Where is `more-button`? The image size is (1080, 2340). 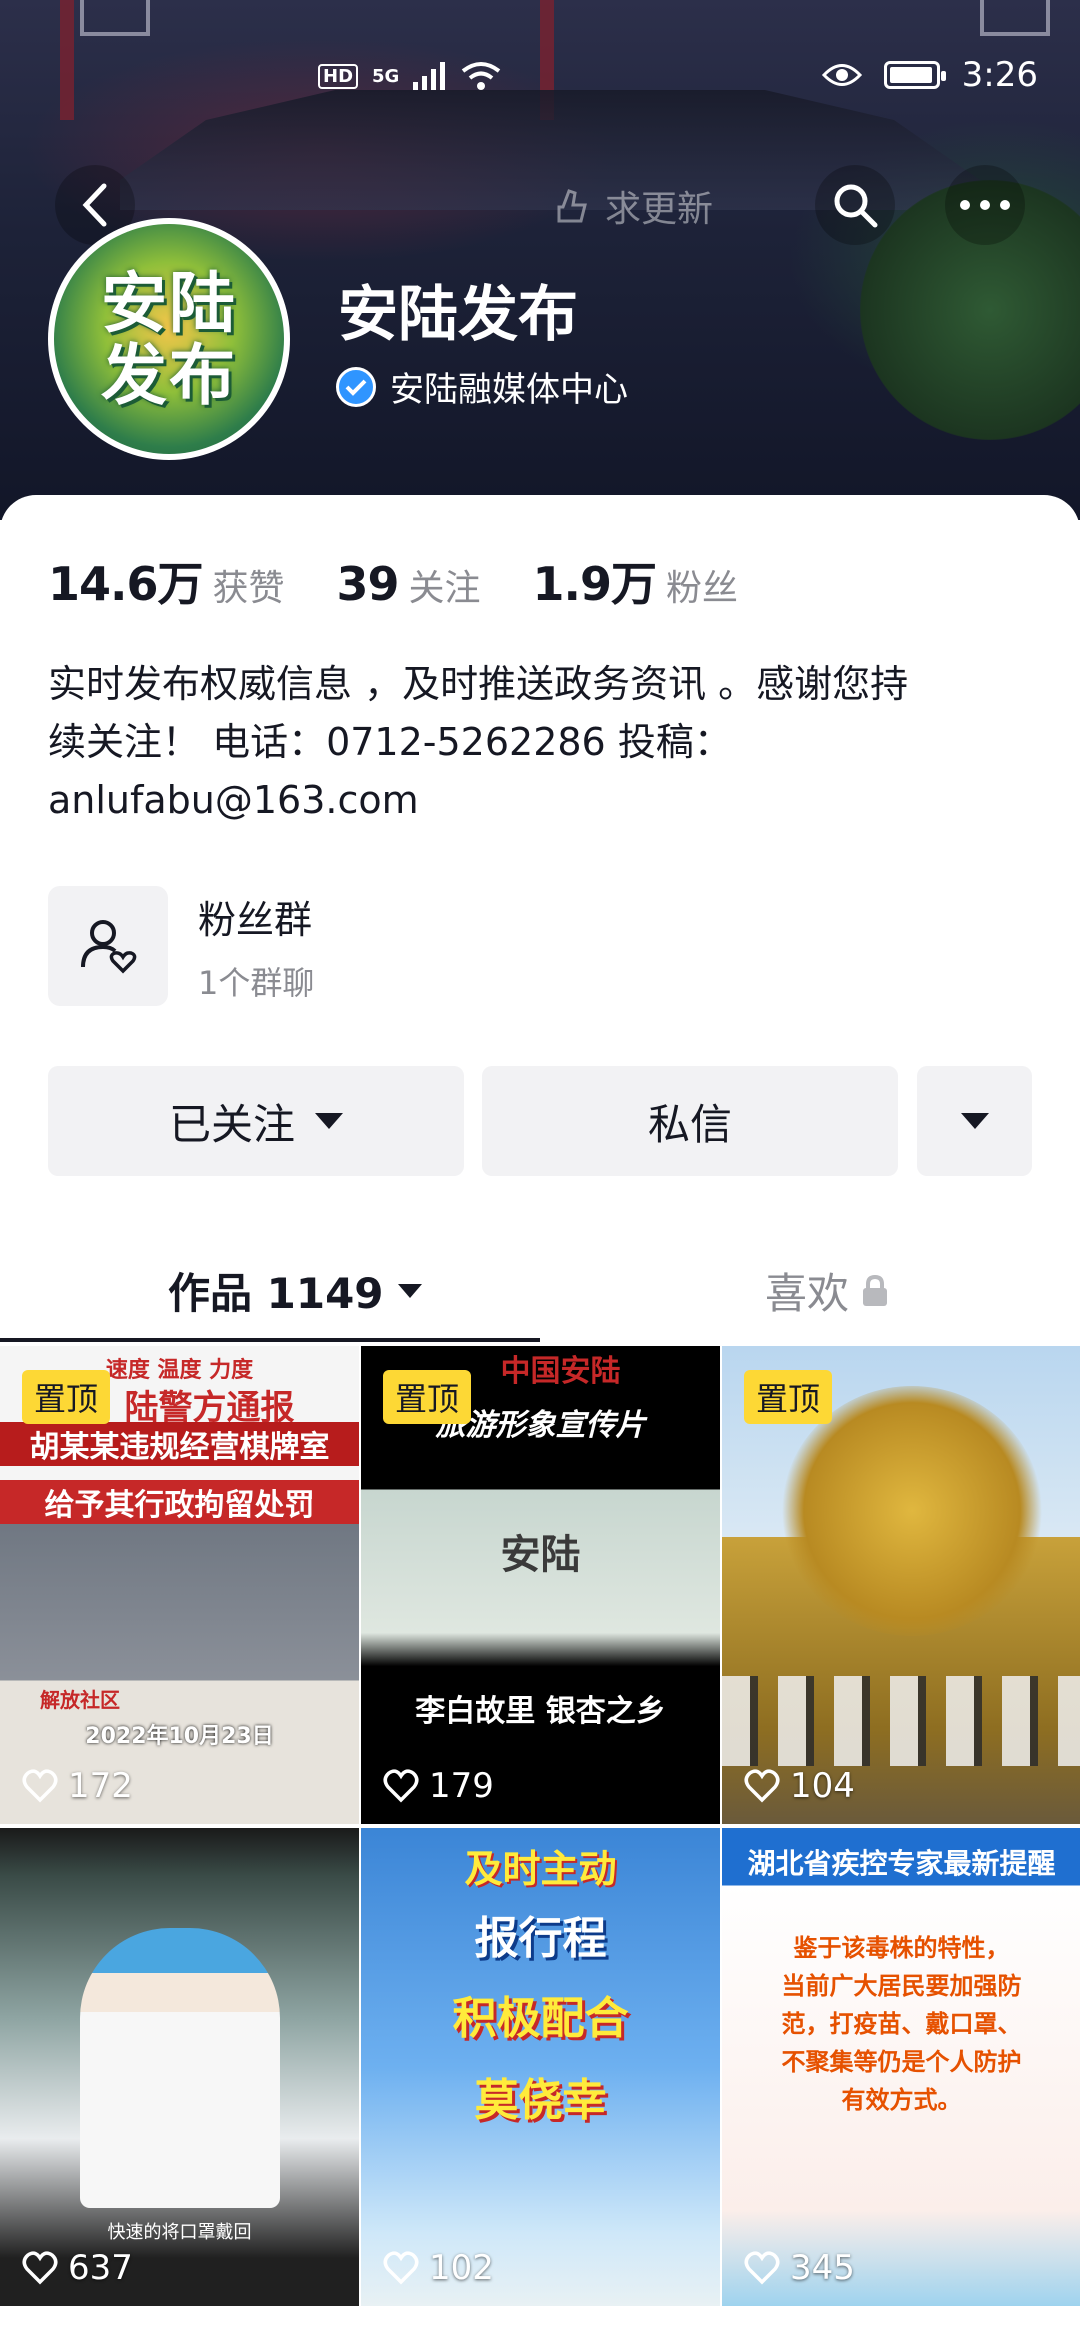
more-button is located at coordinates (985, 205).